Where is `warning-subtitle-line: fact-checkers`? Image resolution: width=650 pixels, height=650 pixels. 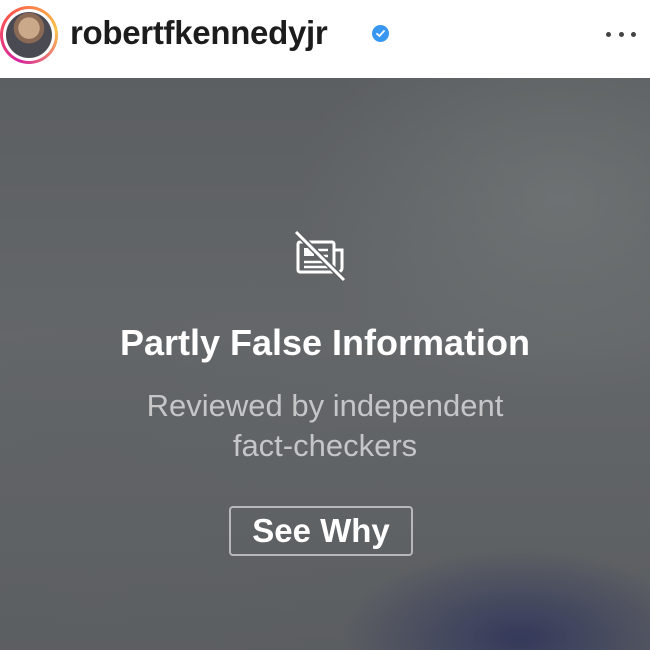 warning-subtitle-line: fact-checkers is located at coordinates (325, 445).